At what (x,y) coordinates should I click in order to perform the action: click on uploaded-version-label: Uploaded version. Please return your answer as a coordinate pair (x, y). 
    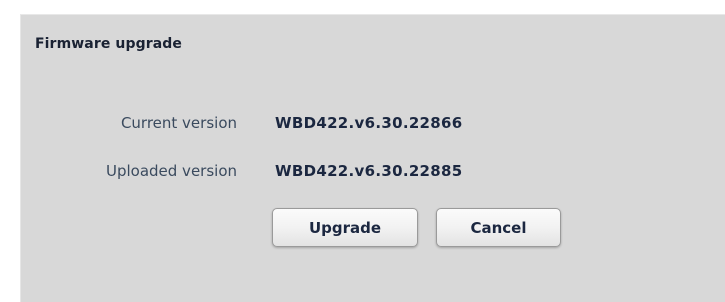
    Looking at the image, I should click on (171, 171).